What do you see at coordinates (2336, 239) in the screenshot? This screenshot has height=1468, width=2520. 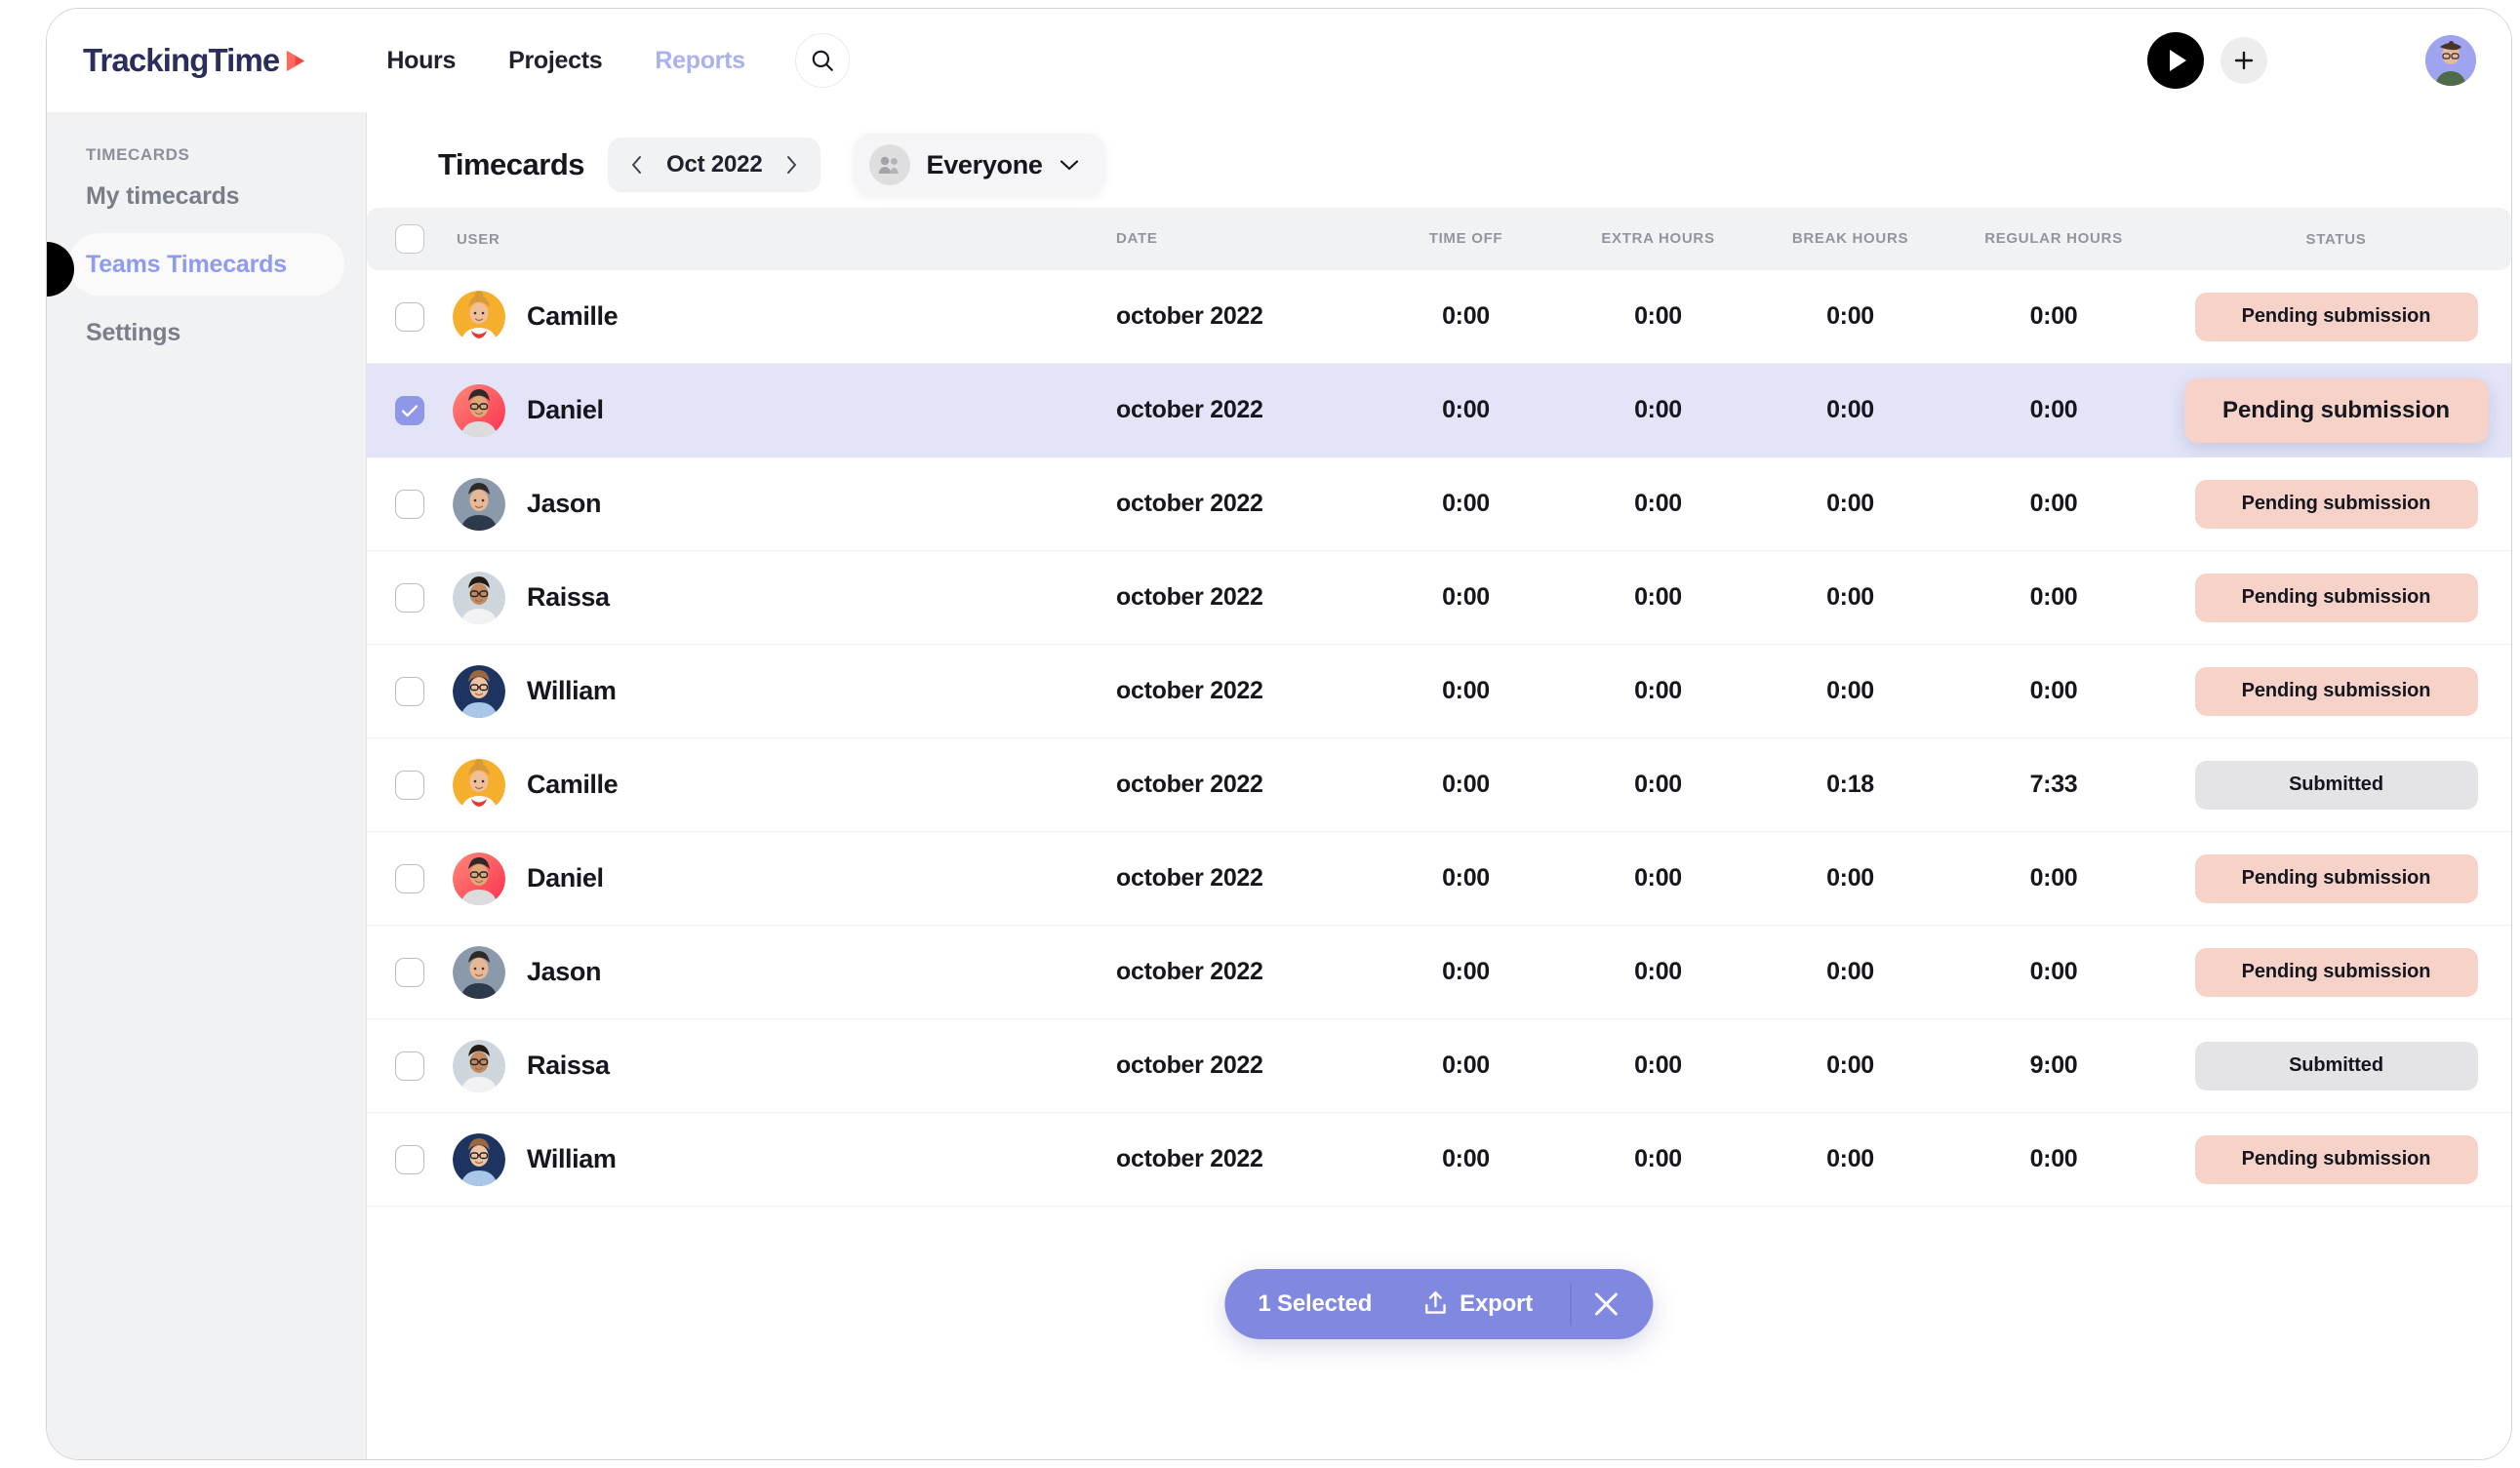 I see `column-header-status: STATUS` at bounding box center [2336, 239].